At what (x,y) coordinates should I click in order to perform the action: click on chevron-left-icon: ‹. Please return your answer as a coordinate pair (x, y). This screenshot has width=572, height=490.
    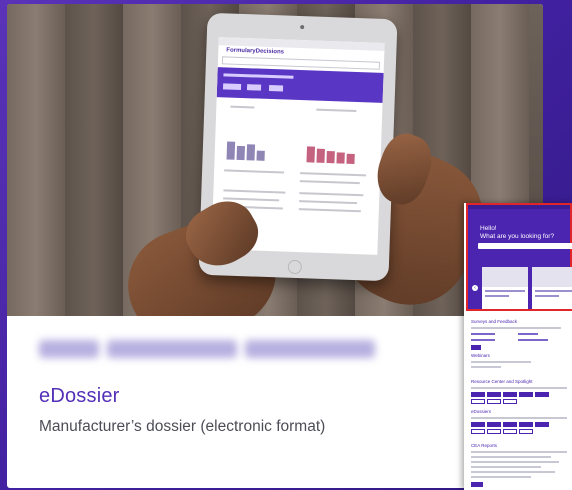
    Looking at the image, I should click on (475, 288).